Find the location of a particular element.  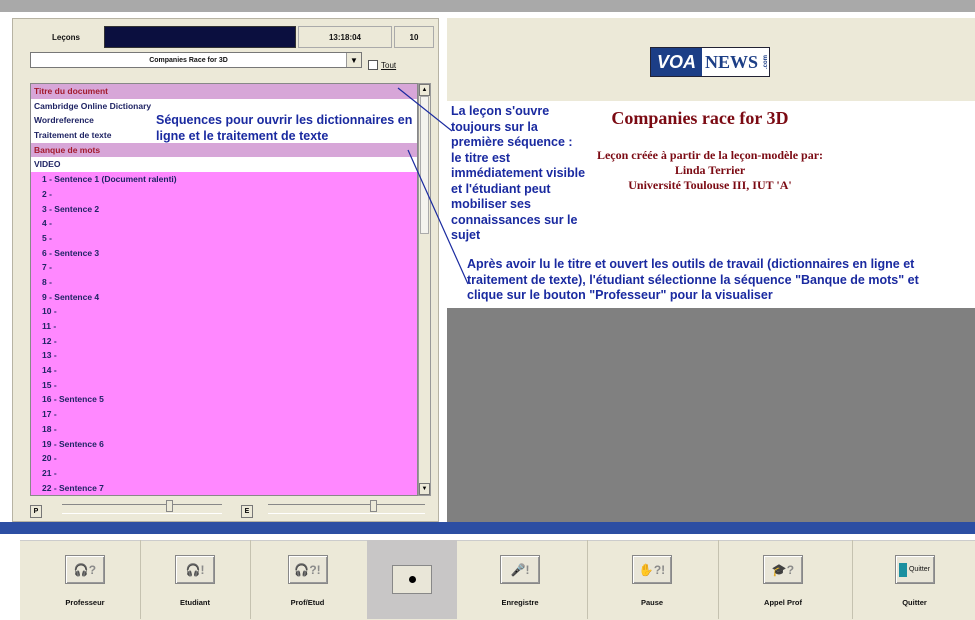

prof-etud-tool: 🎧?! Prof/Etud is located at coordinates (307, 579).